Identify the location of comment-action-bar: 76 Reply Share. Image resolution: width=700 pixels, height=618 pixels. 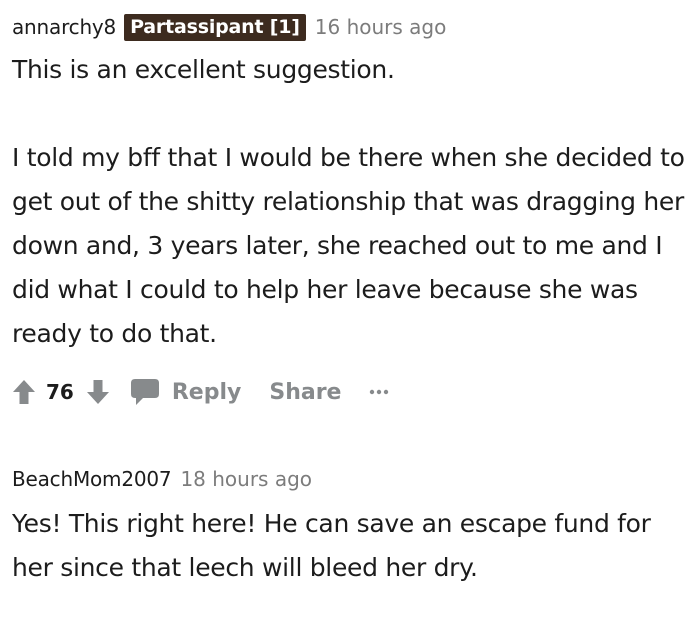
(200, 392).